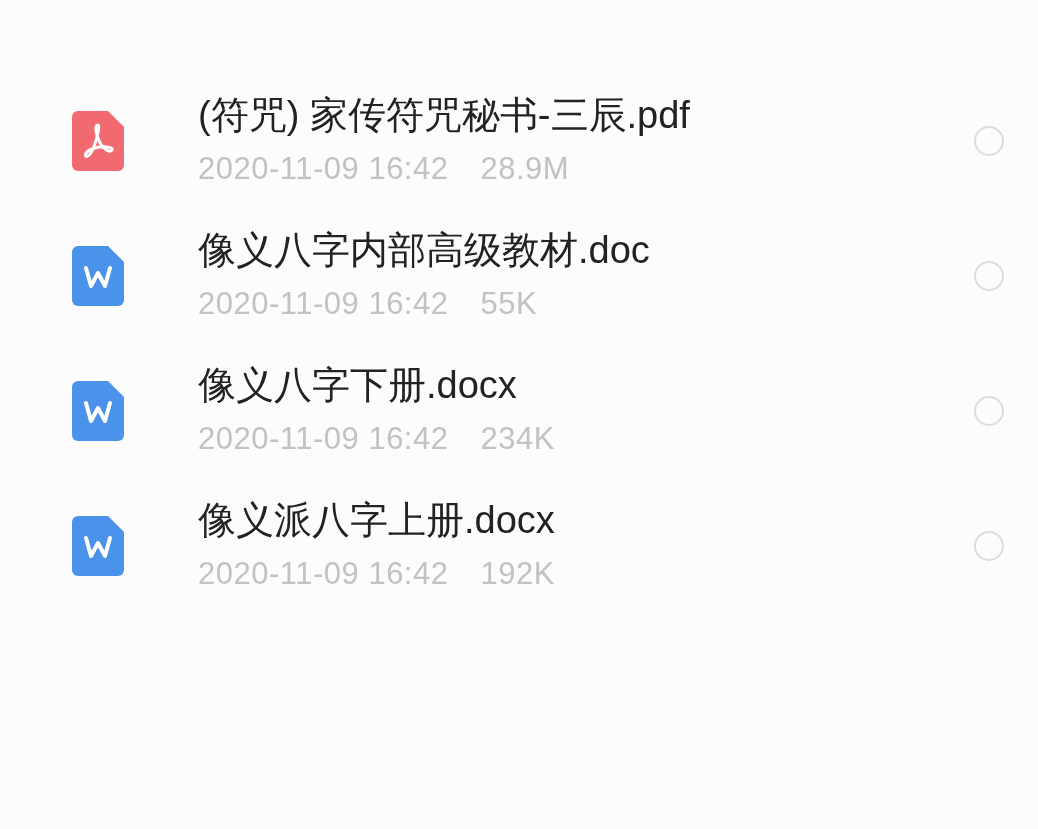  What do you see at coordinates (517, 574) in the screenshot?
I see `file-size: 192K` at bounding box center [517, 574].